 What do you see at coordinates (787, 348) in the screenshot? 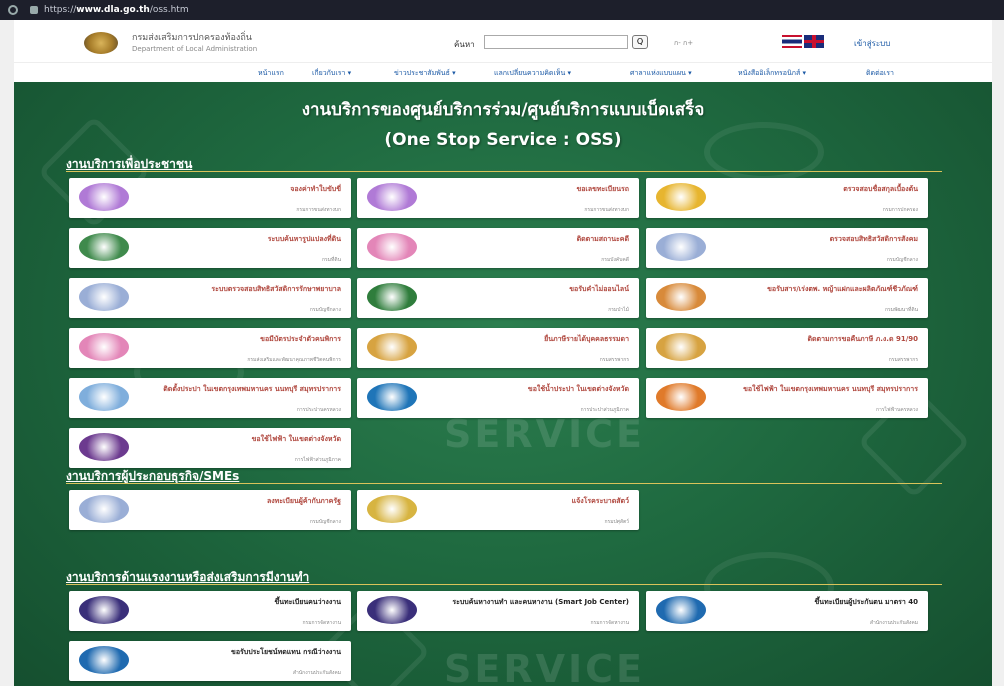
I see `service-card: ติดตามการขอคืนภาษี ภ.ง.ด 91/90 กรมสรรพากร` at bounding box center [787, 348].